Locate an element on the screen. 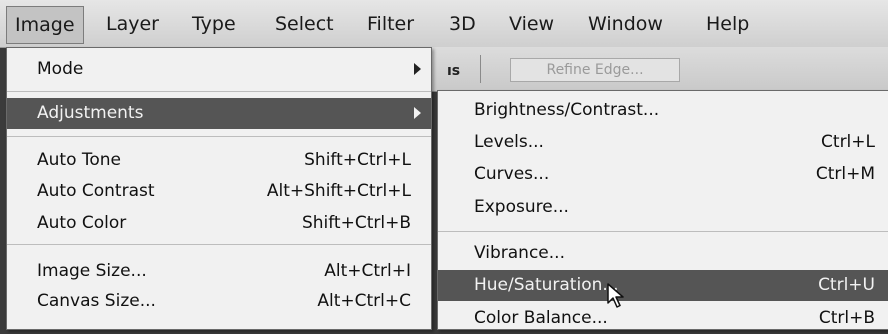 The height and width of the screenshot is (334, 888). menu-item-label: Auto Contrast is located at coordinates (96, 191).